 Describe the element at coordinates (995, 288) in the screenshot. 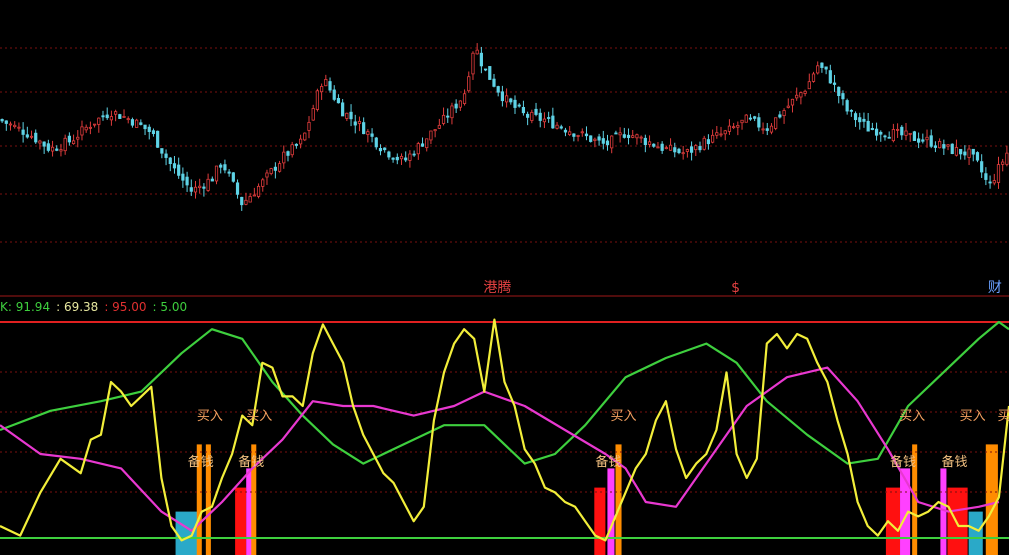

I see `price-marker-2: 财` at that location.